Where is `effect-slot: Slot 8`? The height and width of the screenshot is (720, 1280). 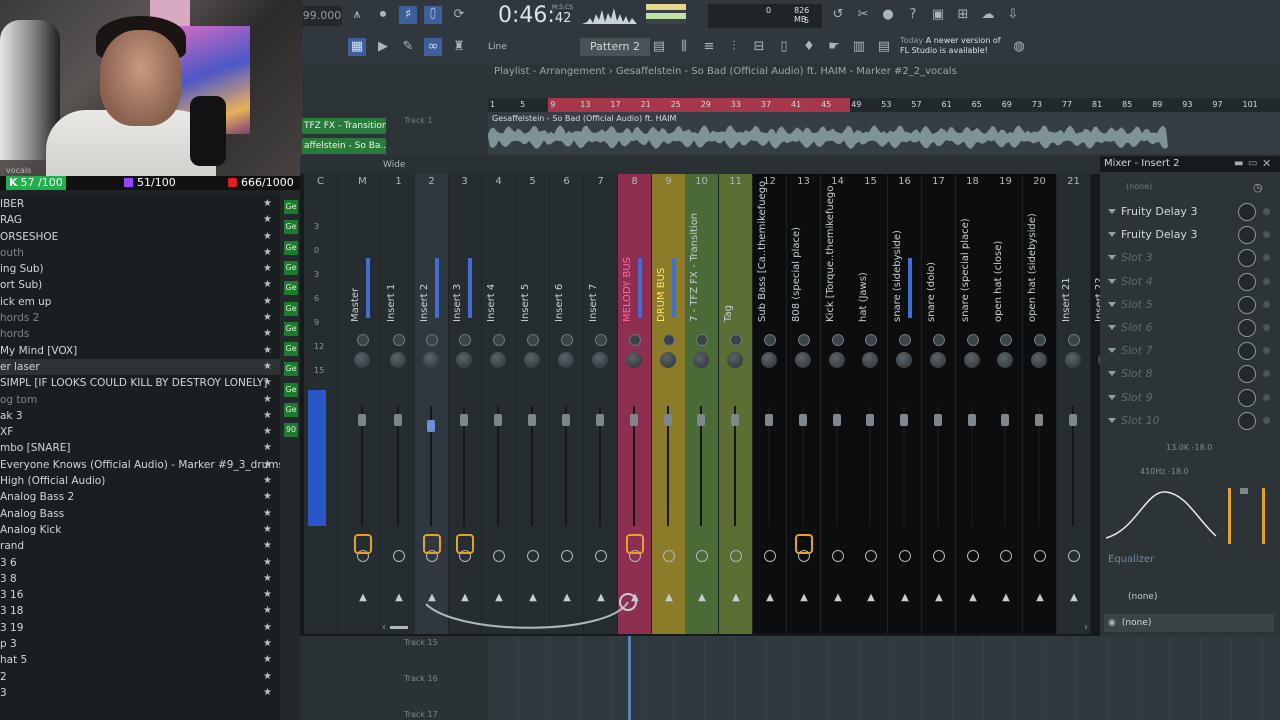 effect-slot: Slot 8 is located at coordinates (1190, 374).